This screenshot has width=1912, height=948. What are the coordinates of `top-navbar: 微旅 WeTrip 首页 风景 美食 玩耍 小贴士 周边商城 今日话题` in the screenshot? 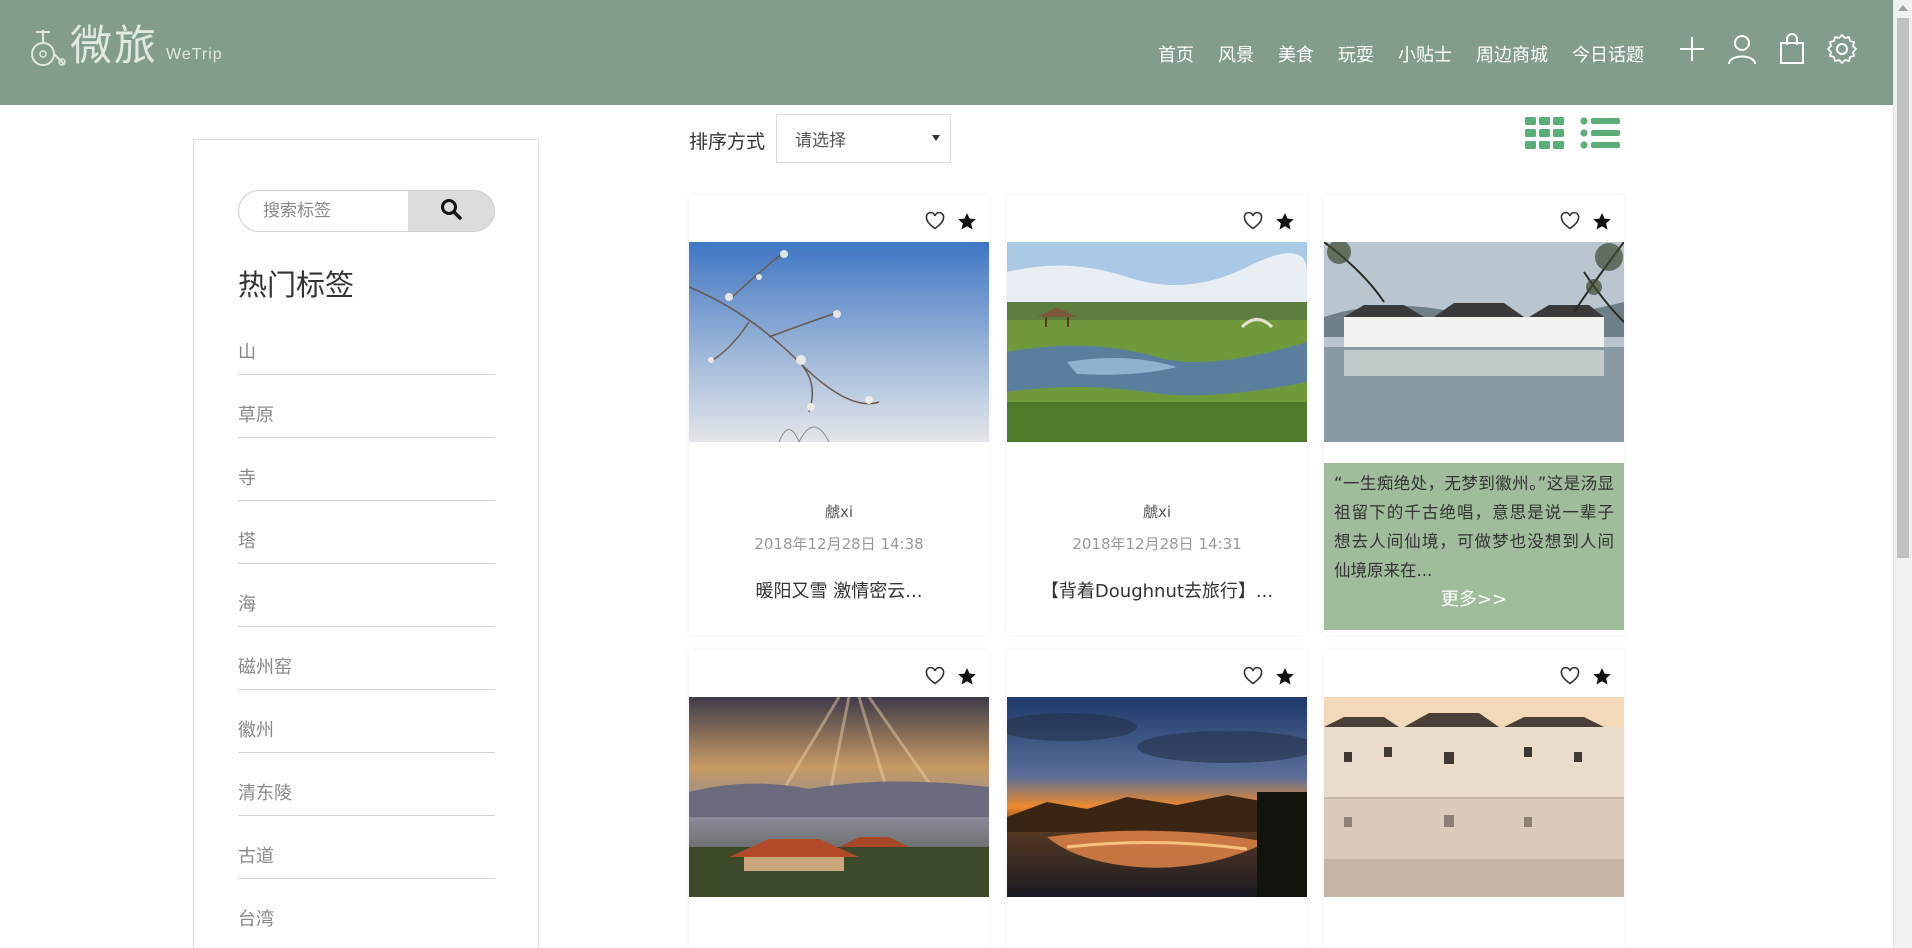 It's located at (946, 52).